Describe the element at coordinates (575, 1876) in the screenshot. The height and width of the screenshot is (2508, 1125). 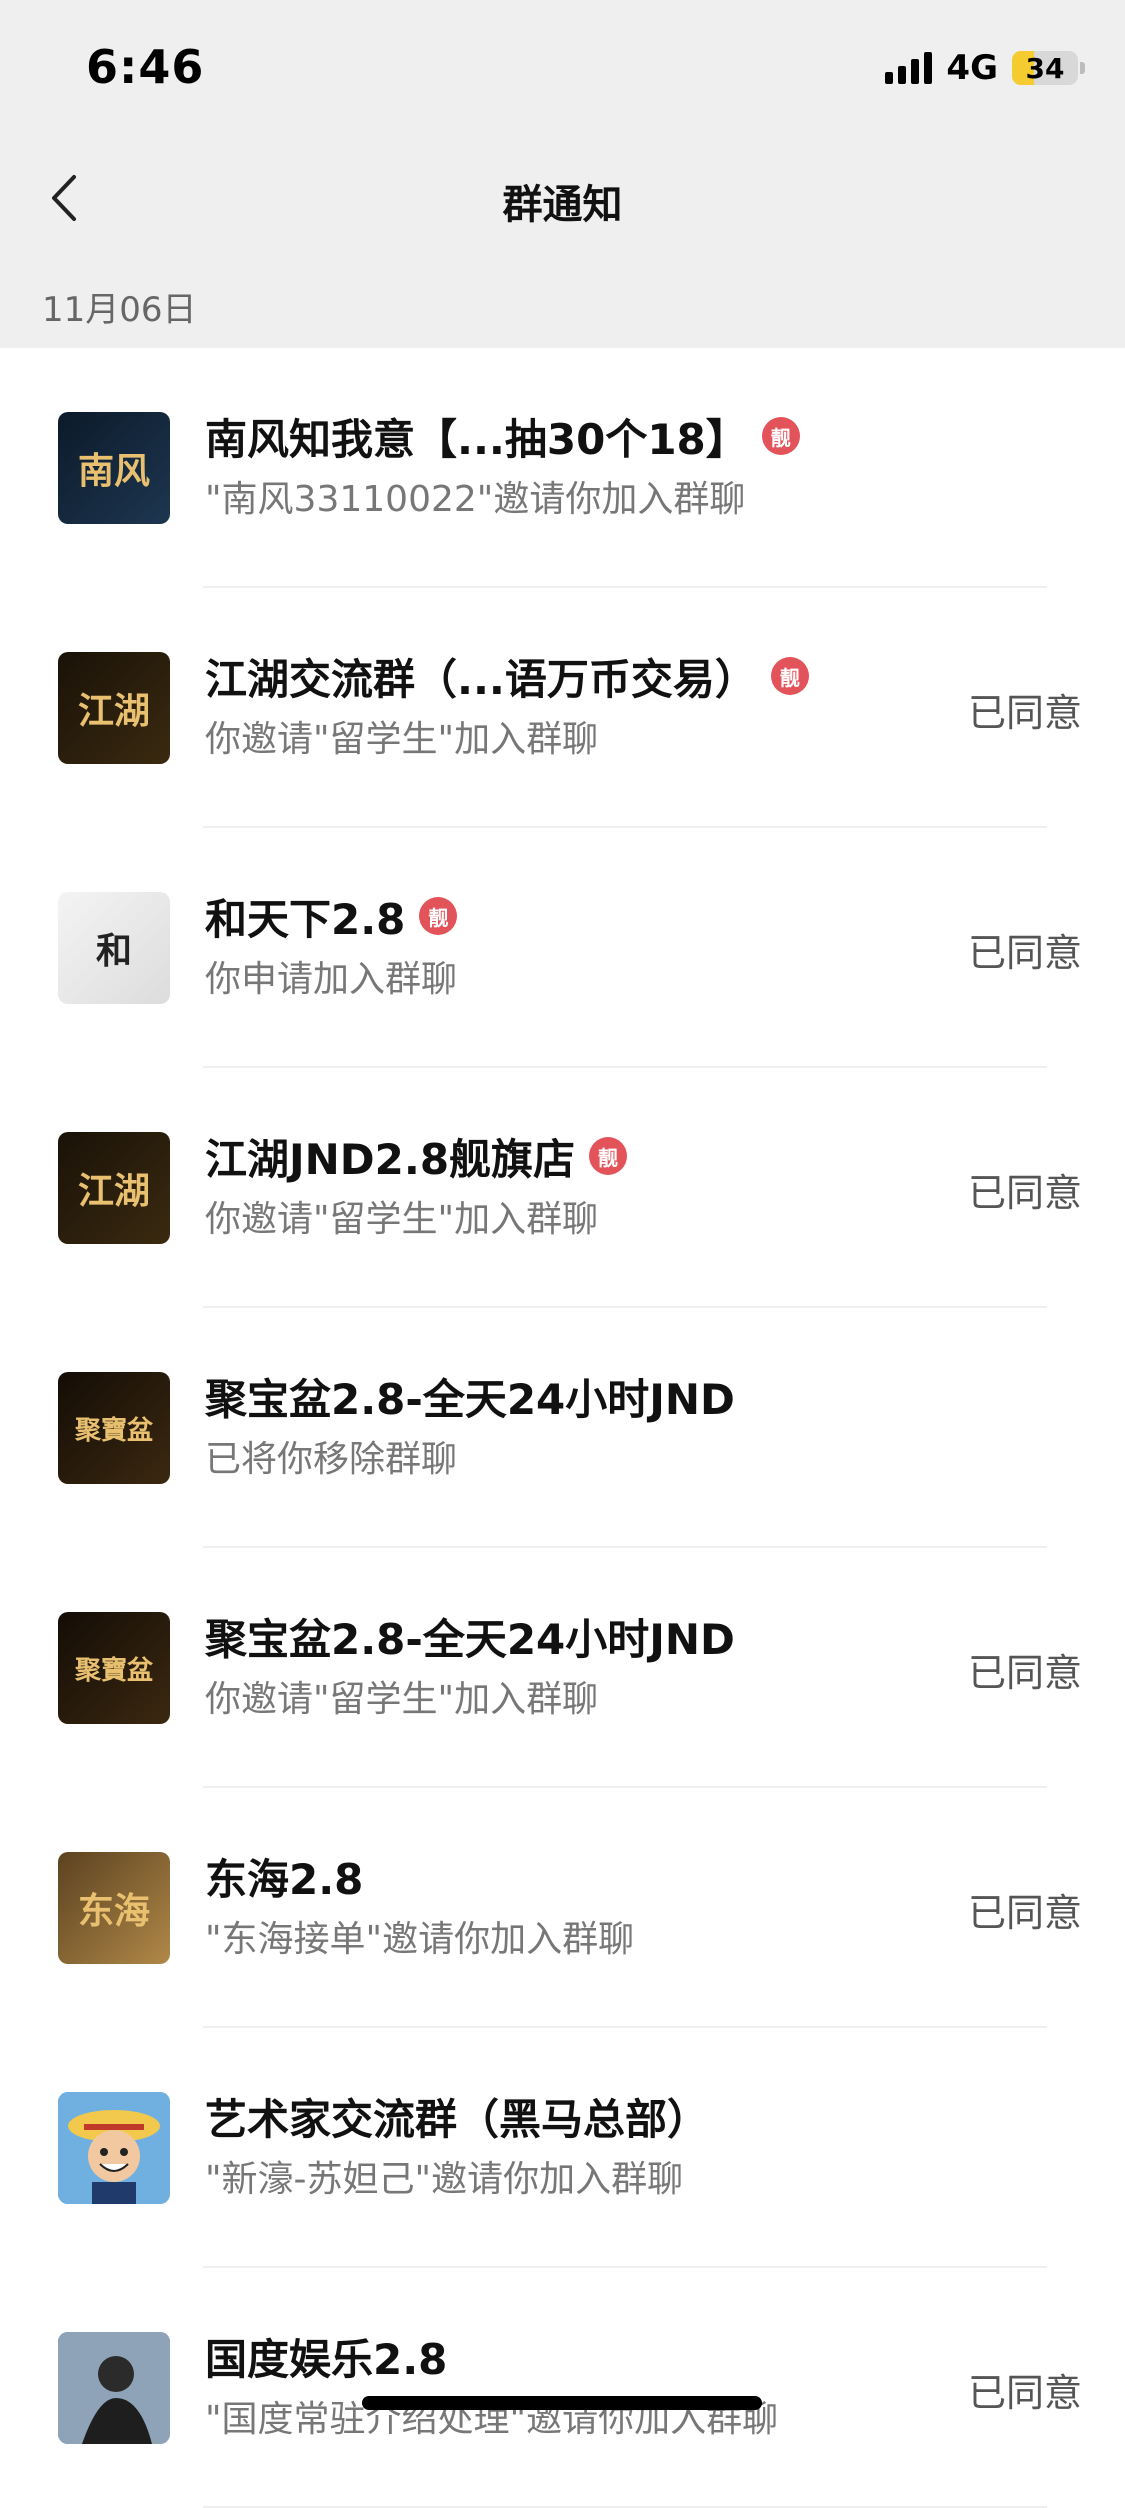
I see `name-line: 东海2.8` at that location.